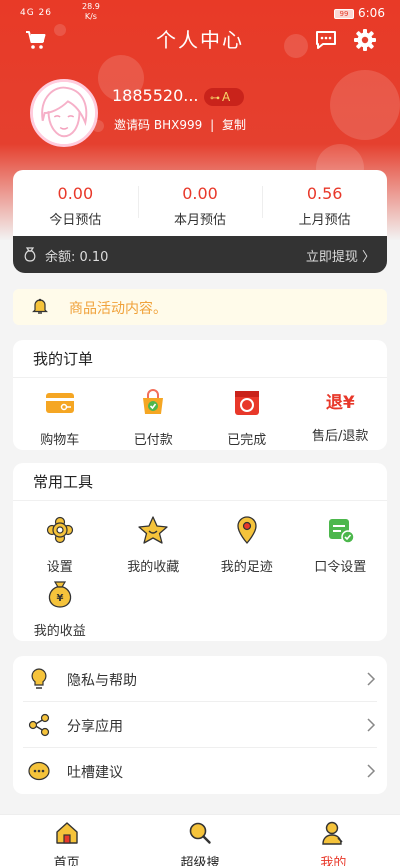  Describe the element at coordinates (200, 40) in the screenshot. I see `page-title: 个人中心` at that location.